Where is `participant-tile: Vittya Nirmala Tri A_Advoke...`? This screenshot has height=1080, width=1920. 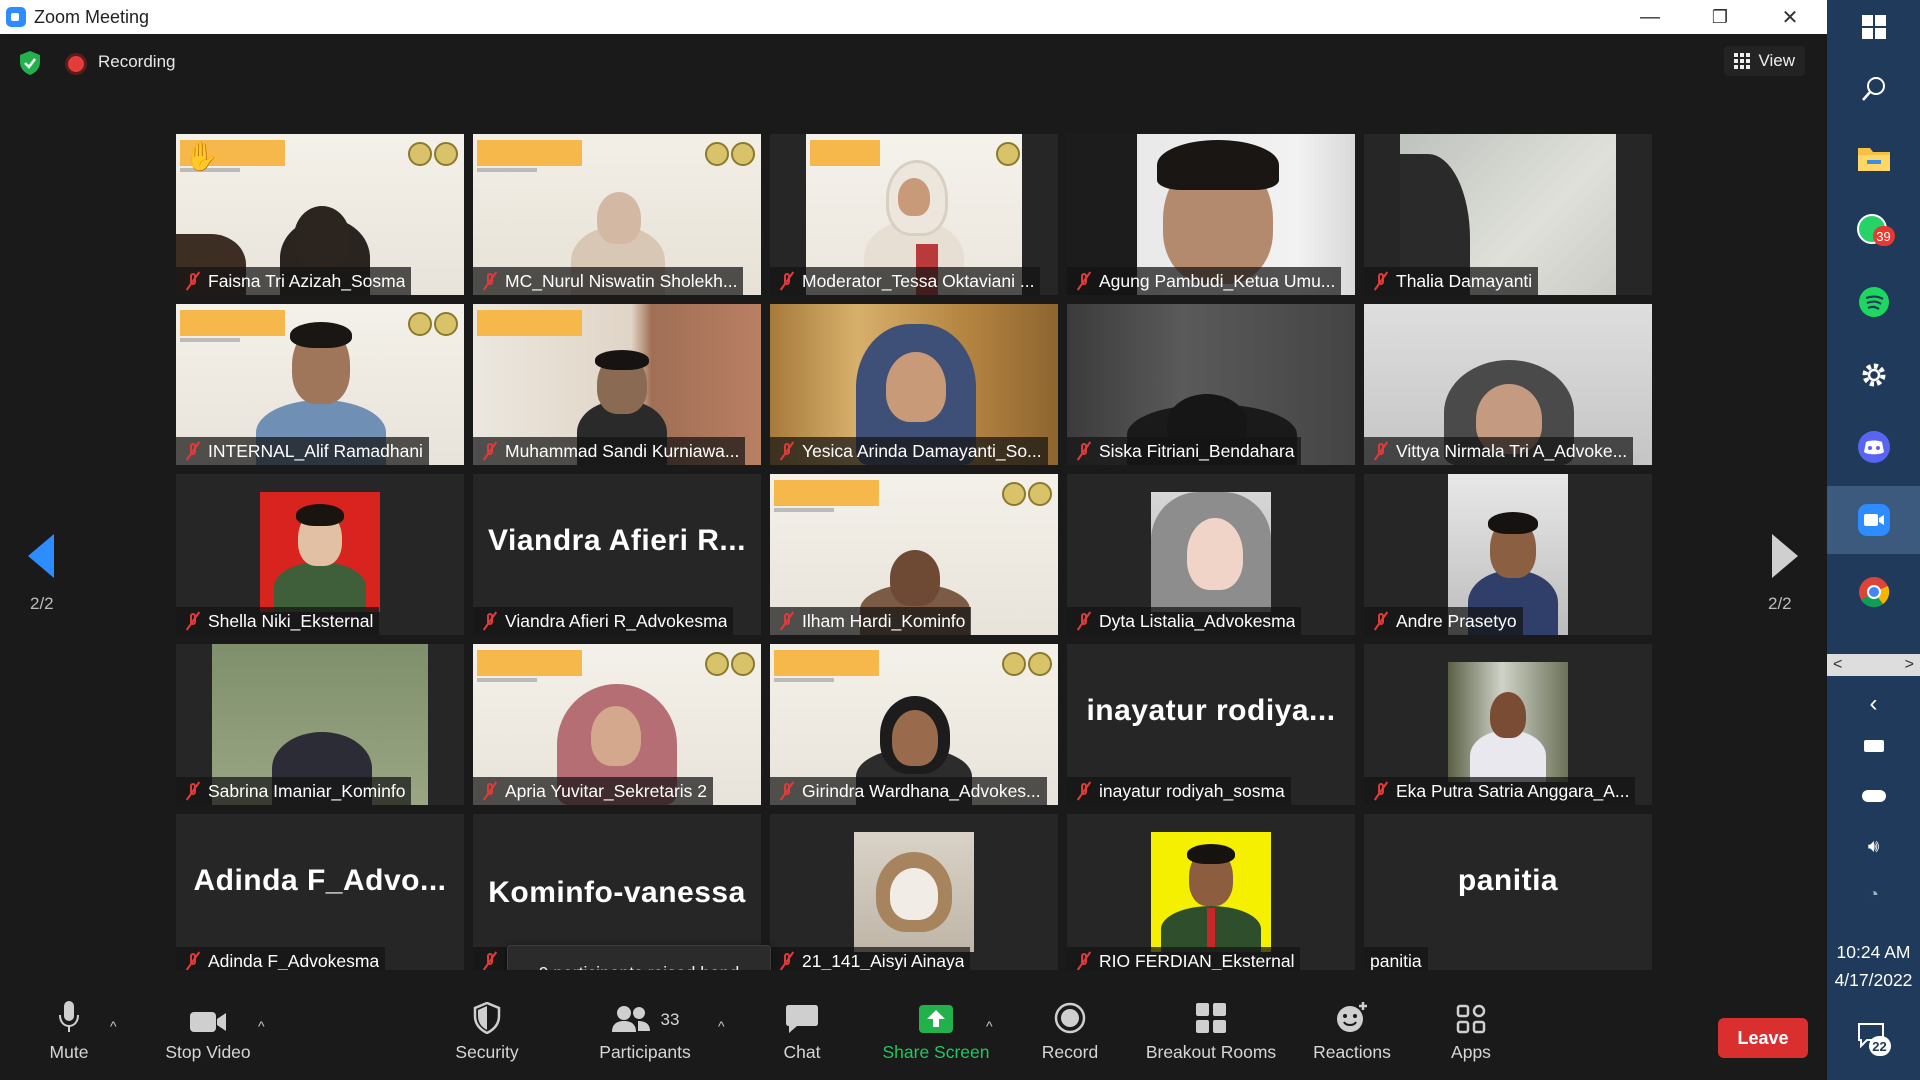
participant-tile: Vittya Nirmala Tri A_Advoke... is located at coordinates (1508, 384).